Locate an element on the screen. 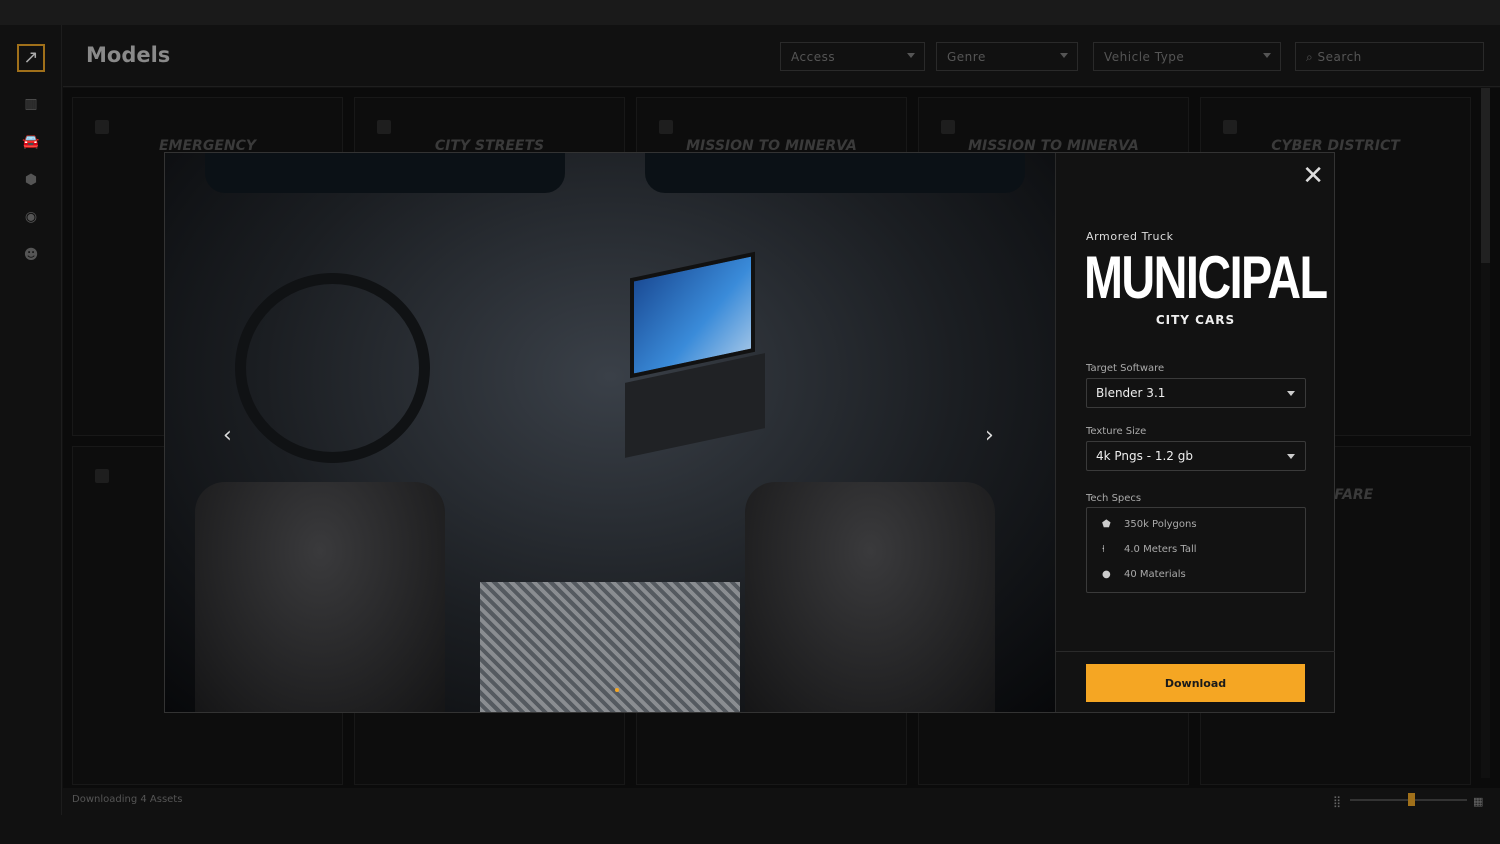 This screenshot has height=844, width=1500. search-input: ⌕ Search is located at coordinates (1389, 56).